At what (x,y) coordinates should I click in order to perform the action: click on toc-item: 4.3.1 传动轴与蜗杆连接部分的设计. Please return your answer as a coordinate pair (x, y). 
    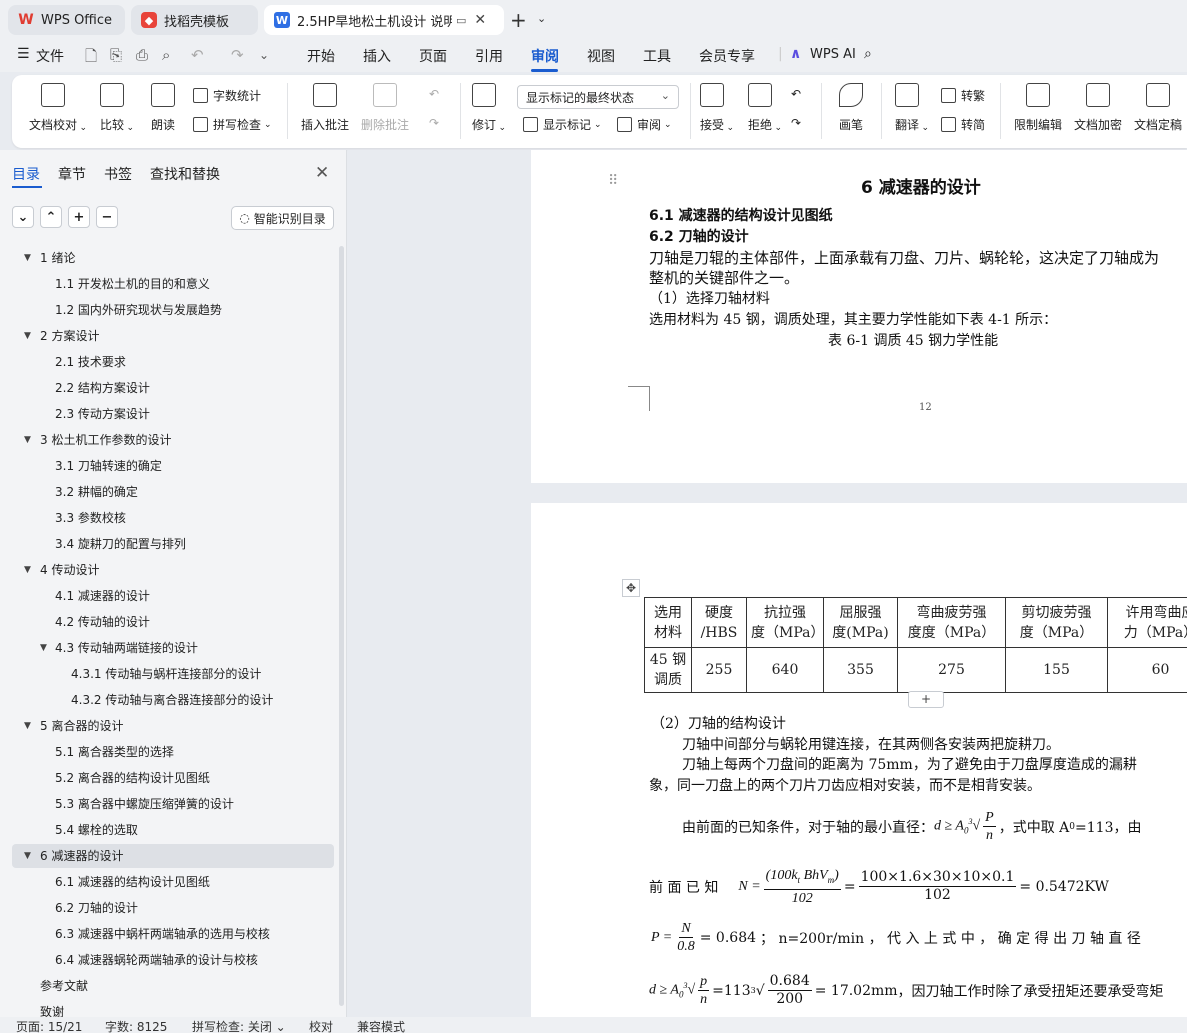
    Looking at the image, I should click on (173, 674).